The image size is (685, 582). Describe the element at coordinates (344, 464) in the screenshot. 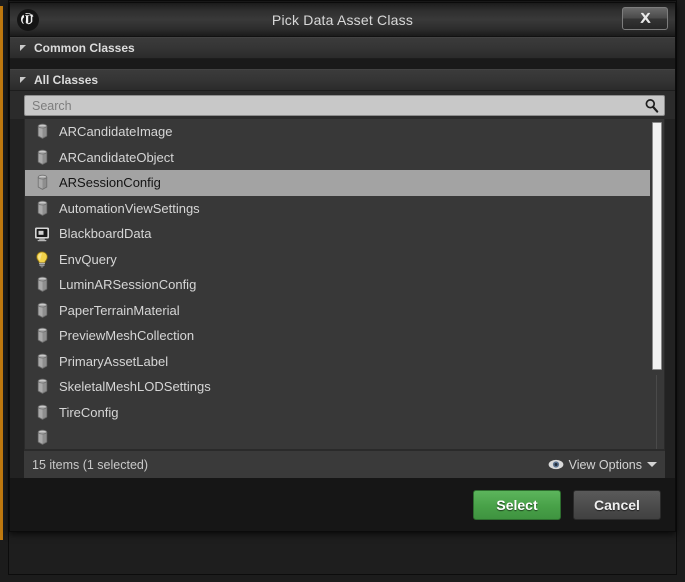

I see `status-bar: 15 items (1 selected) View Options` at that location.